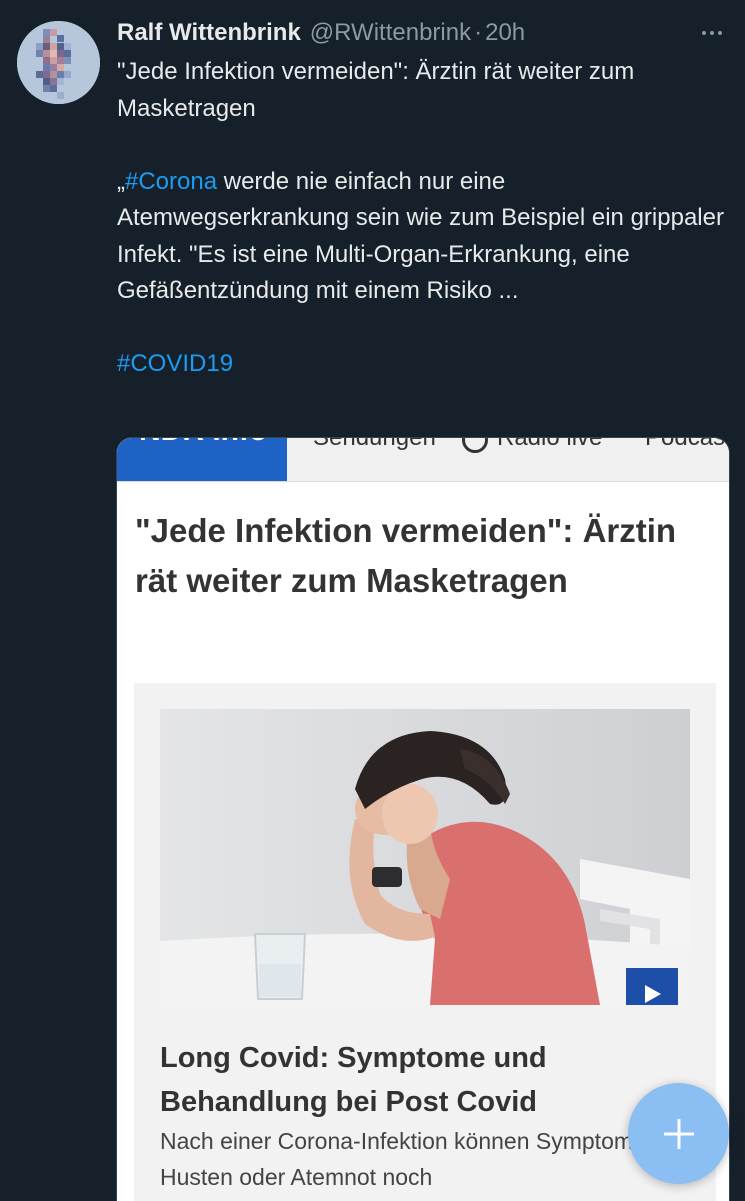  I want to click on nav-podcasts: Podcasts, so click(687, 445).